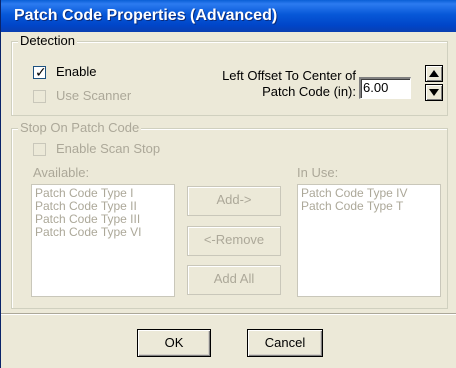 The image size is (456, 368). I want to click on in-use-listbox: Patch Code Type IV Patch Code Type T, so click(369, 240).